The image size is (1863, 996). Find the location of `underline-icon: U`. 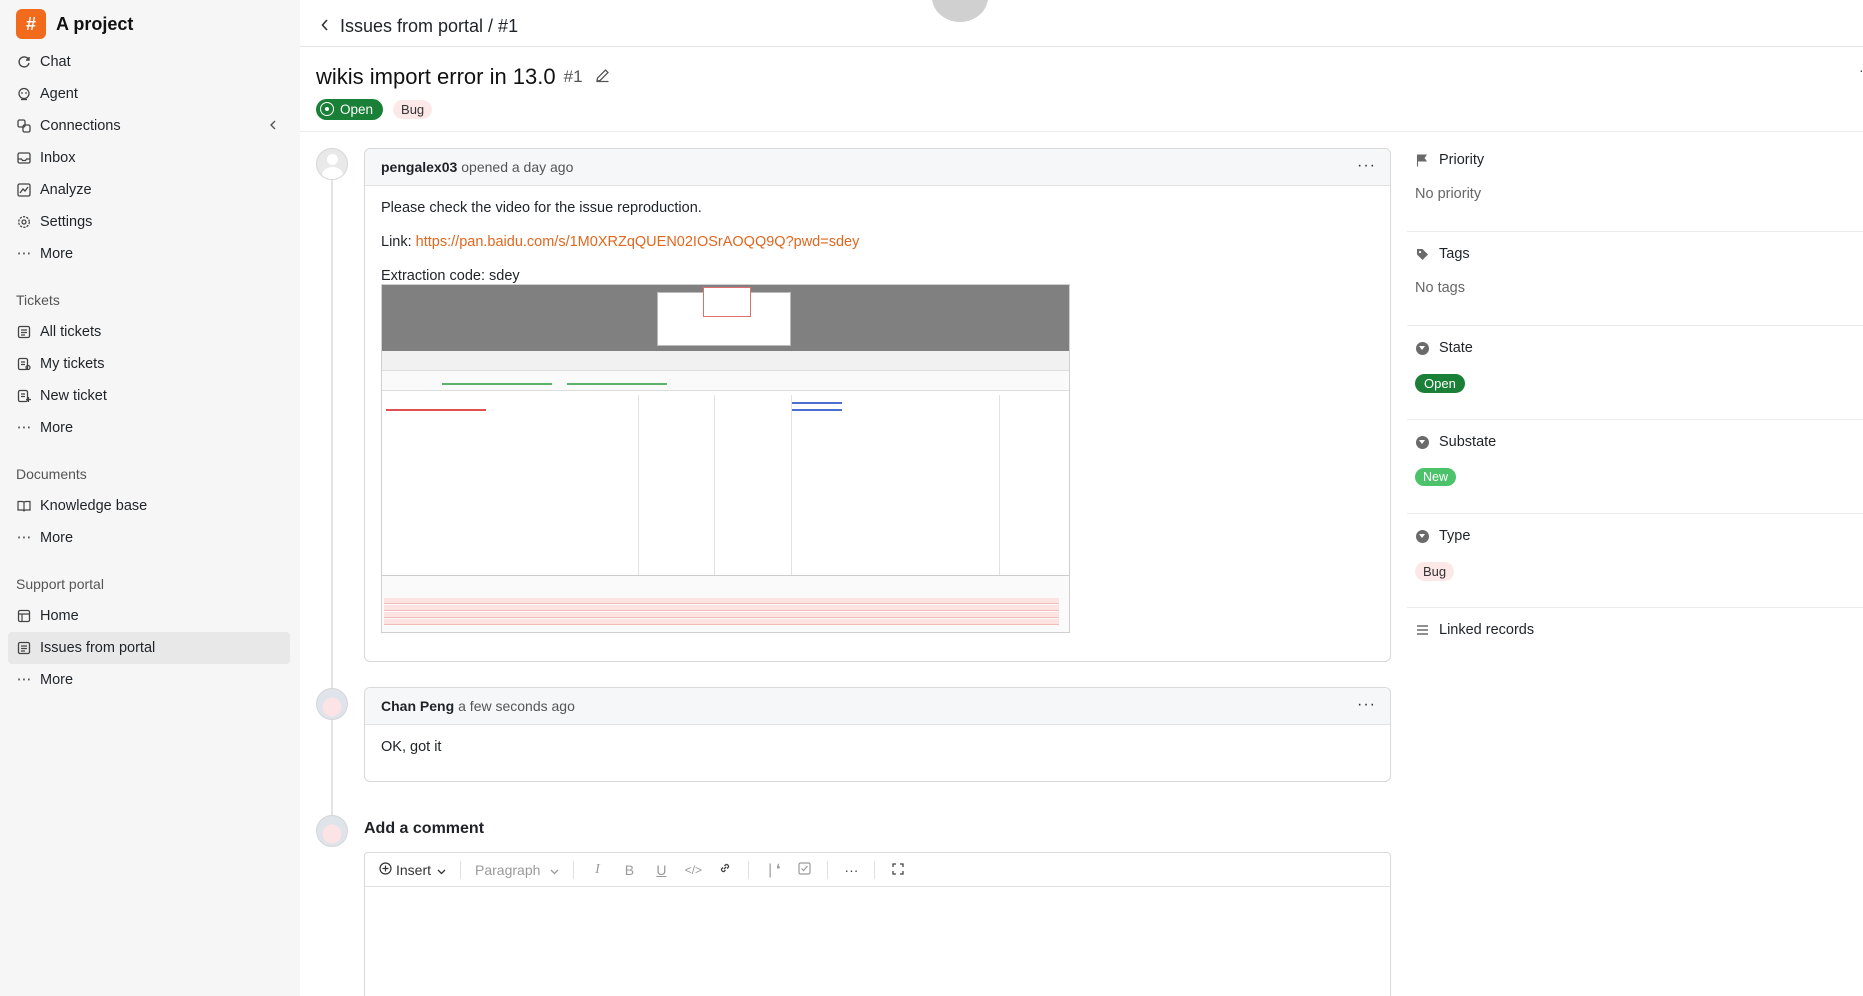

underline-icon: U is located at coordinates (661, 870).